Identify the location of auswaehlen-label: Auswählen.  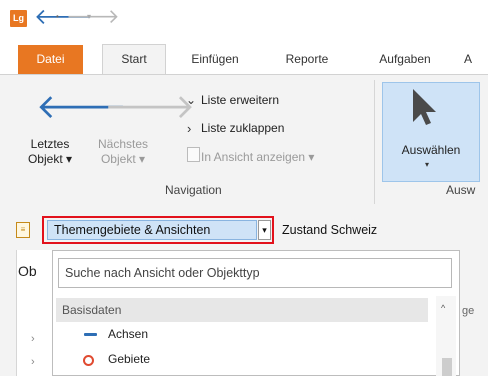
(431, 150).